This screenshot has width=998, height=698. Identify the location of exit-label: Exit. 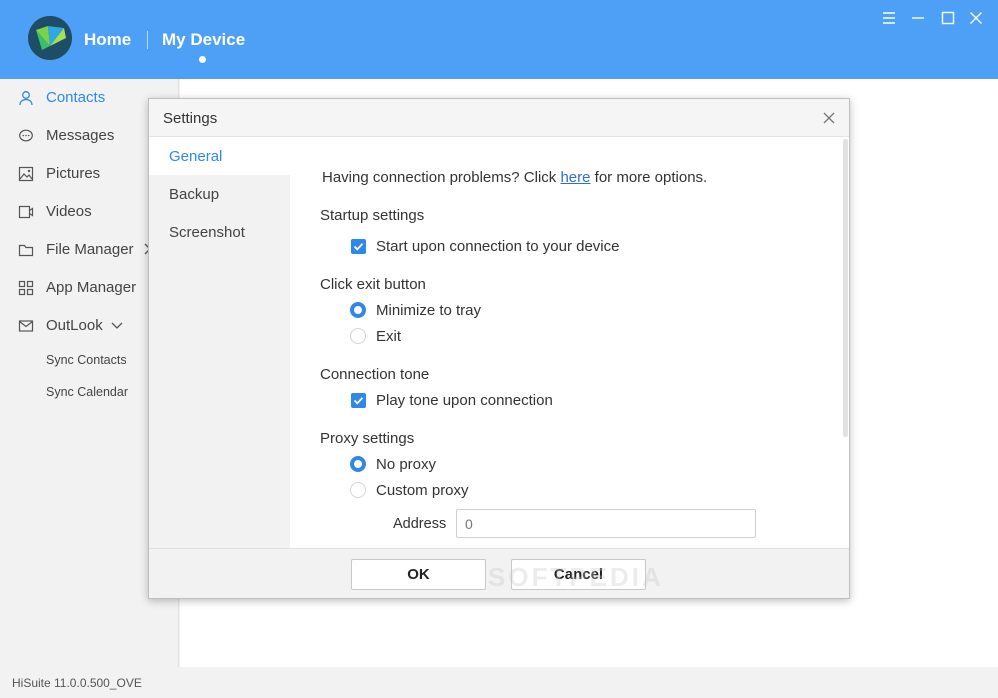
(389, 336).